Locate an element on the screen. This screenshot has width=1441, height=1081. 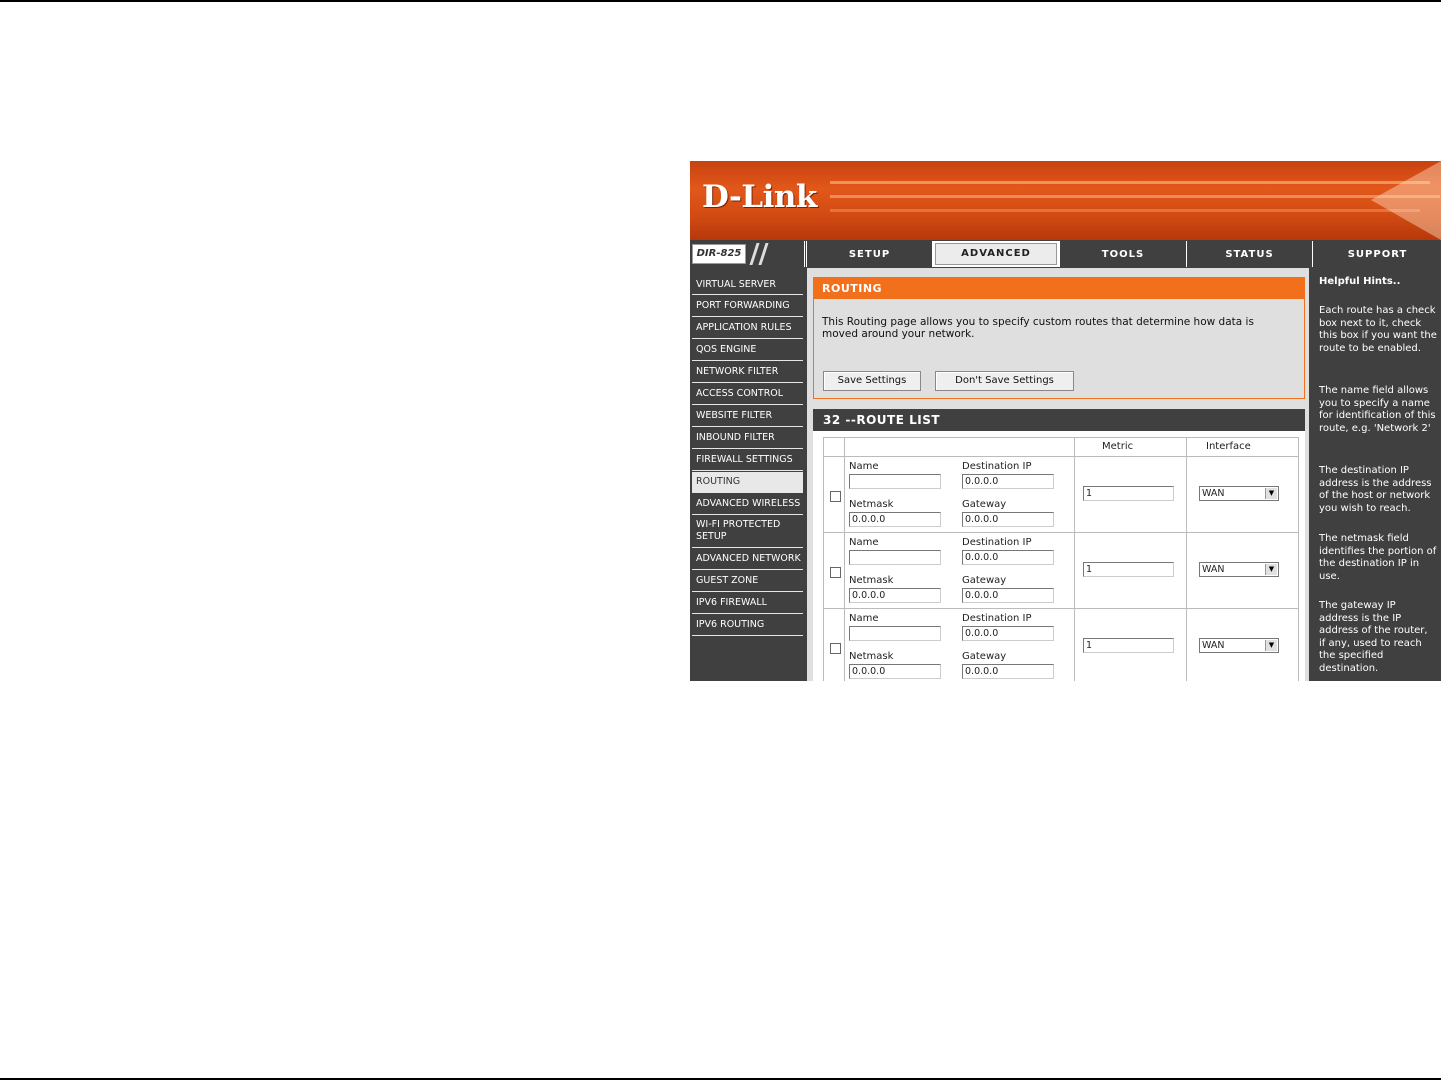
sidebar-item-advanced-network: ADVANCED NETWORK is located at coordinates (747, 559).